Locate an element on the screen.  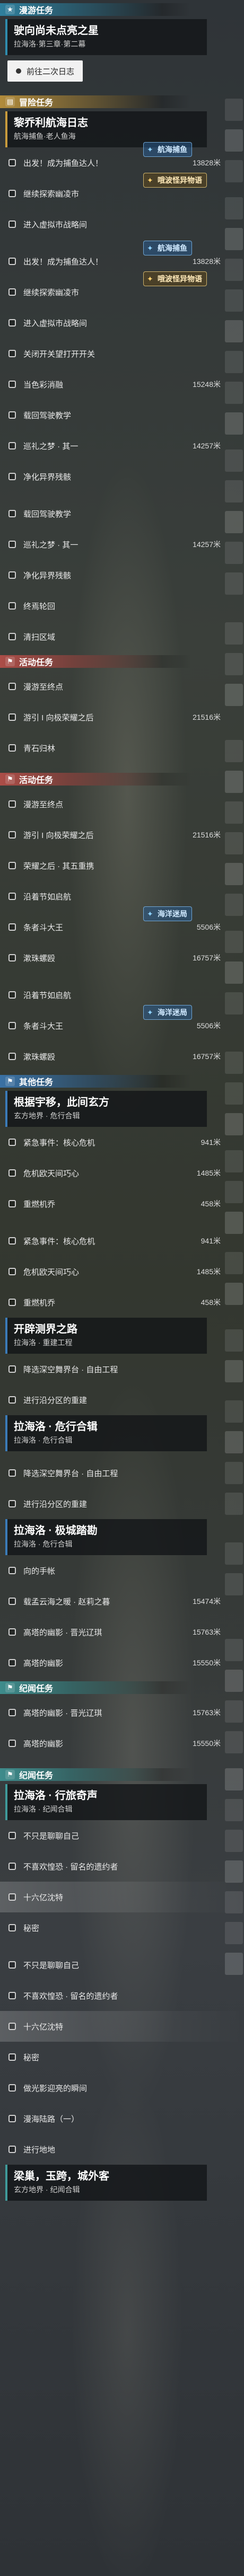
quest-card: 开辟测界之路 拉海洛 · 重建工程 is located at coordinates (106, 1336).